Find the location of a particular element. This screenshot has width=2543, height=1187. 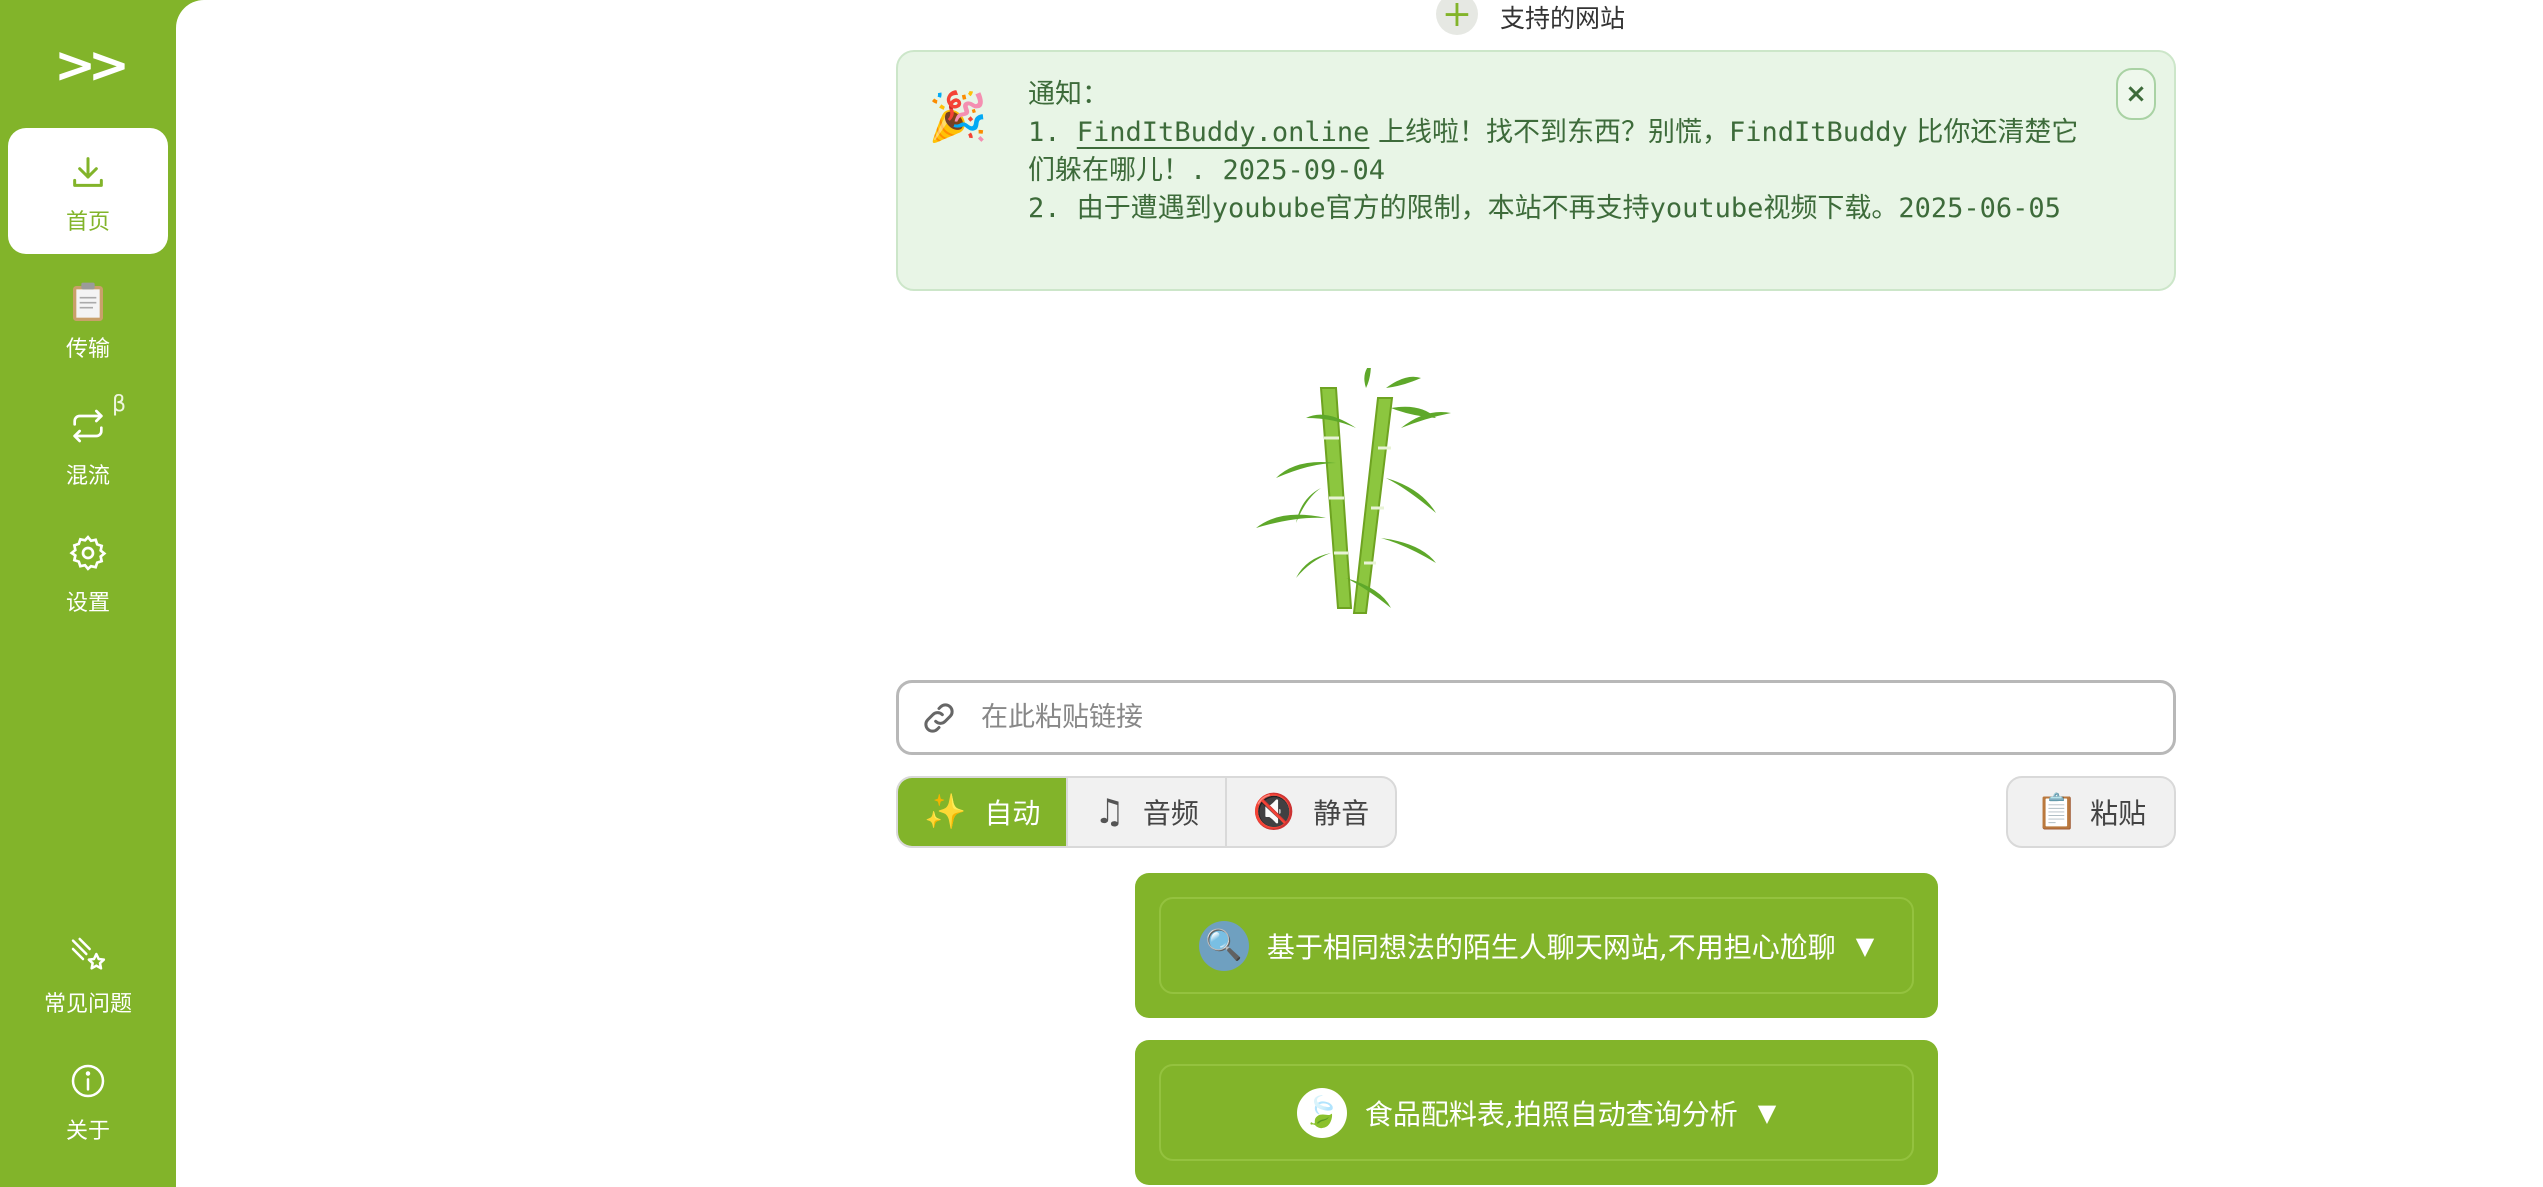

sidebar-item-mux: β 混流 is located at coordinates (88, 445).